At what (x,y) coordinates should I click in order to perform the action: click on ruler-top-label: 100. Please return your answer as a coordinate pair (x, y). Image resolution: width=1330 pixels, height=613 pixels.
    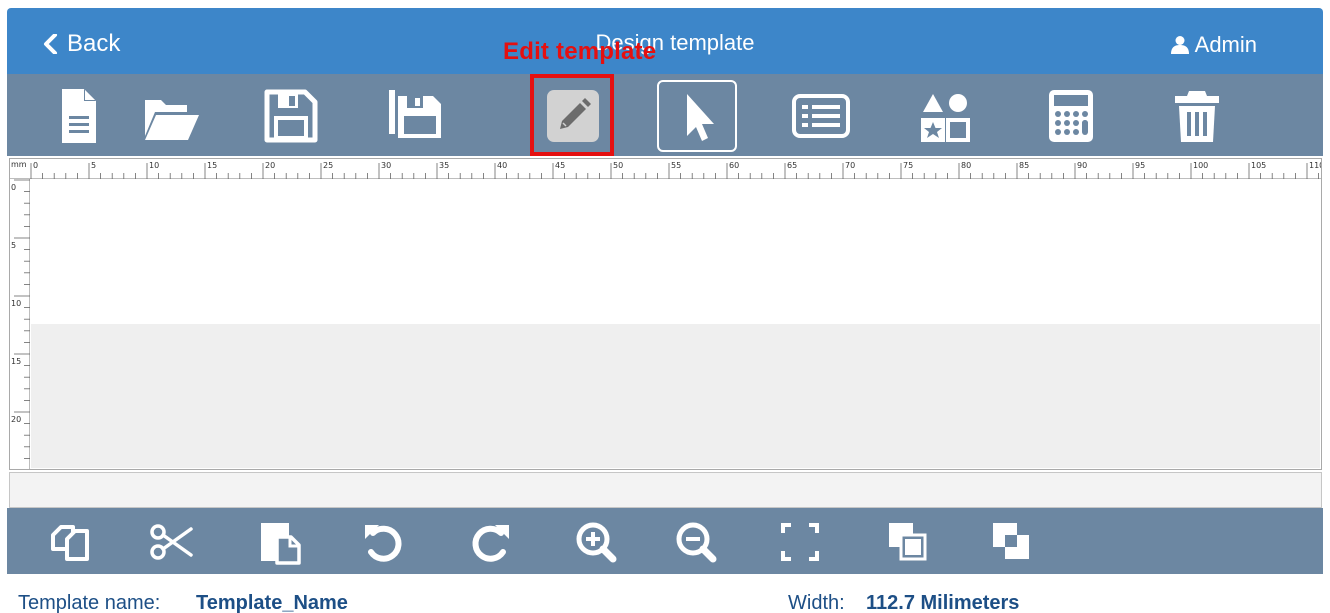
    Looking at the image, I should click on (1200, 165).